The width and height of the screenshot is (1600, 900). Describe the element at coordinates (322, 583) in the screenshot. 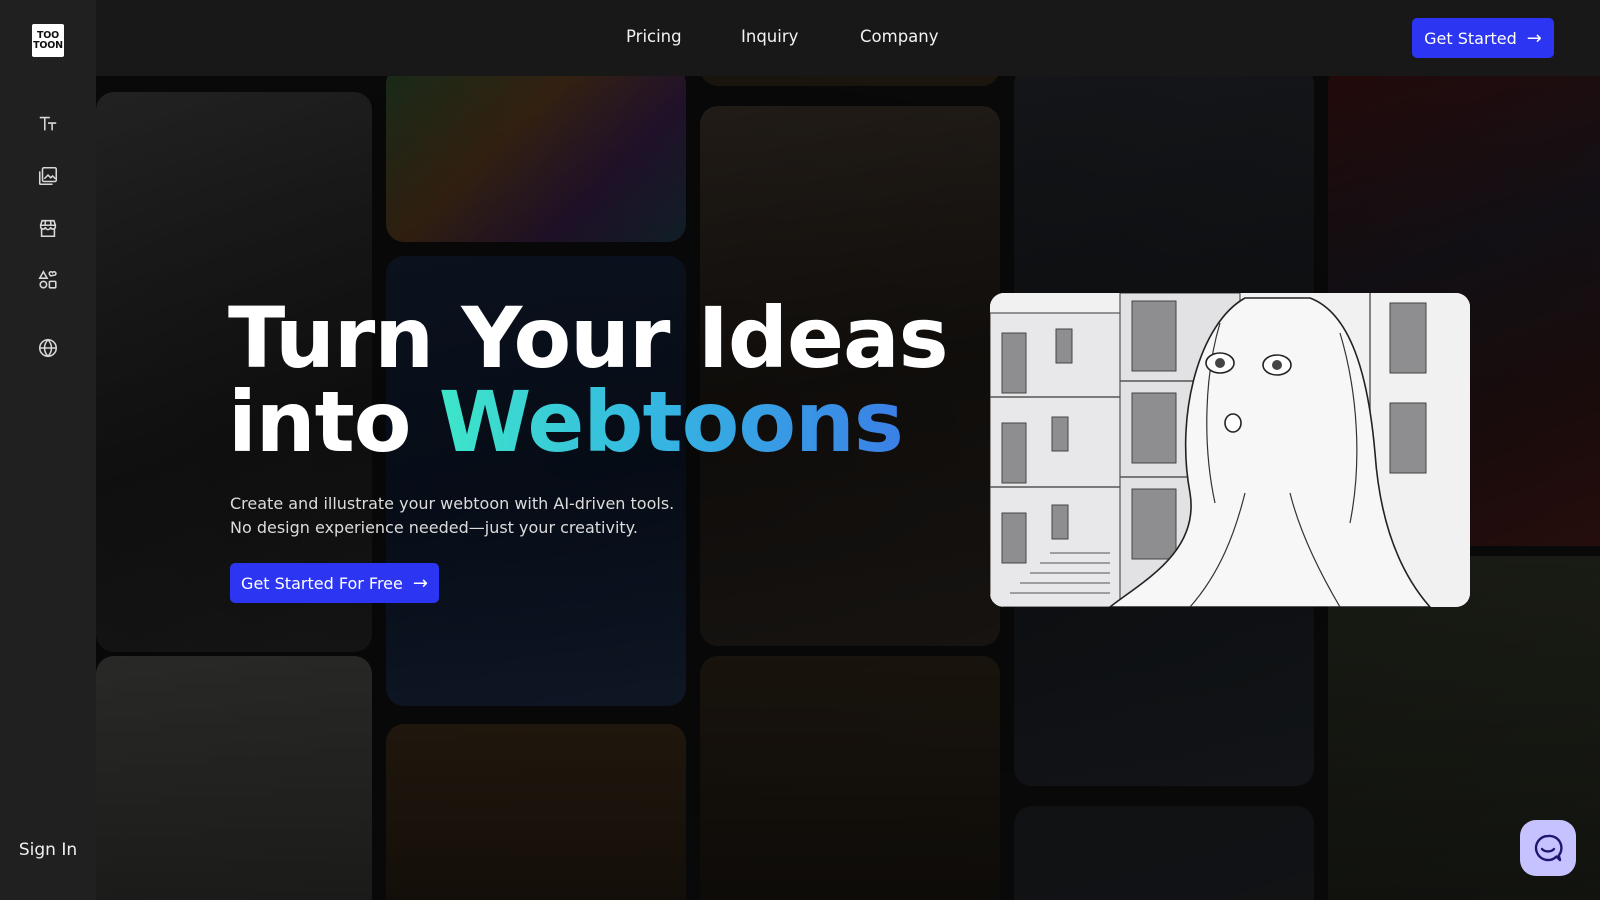

I see `get-started-free-label: Get Started For Free` at that location.